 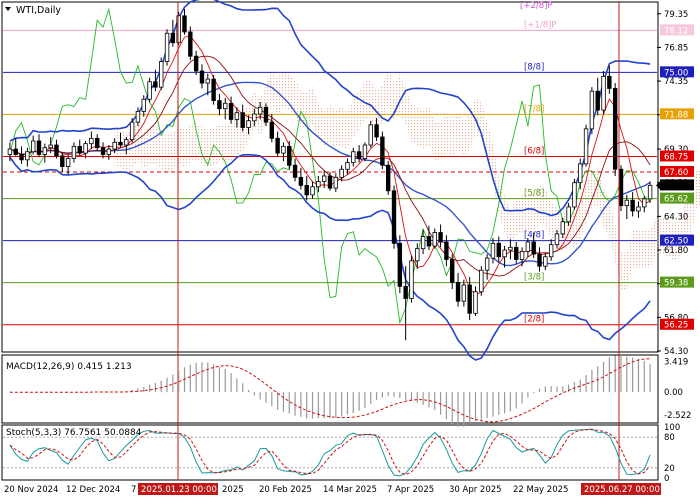 What do you see at coordinates (410, 490) in the screenshot?
I see `time-label: 7 Apr 2025` at bounding box center [410, 490].